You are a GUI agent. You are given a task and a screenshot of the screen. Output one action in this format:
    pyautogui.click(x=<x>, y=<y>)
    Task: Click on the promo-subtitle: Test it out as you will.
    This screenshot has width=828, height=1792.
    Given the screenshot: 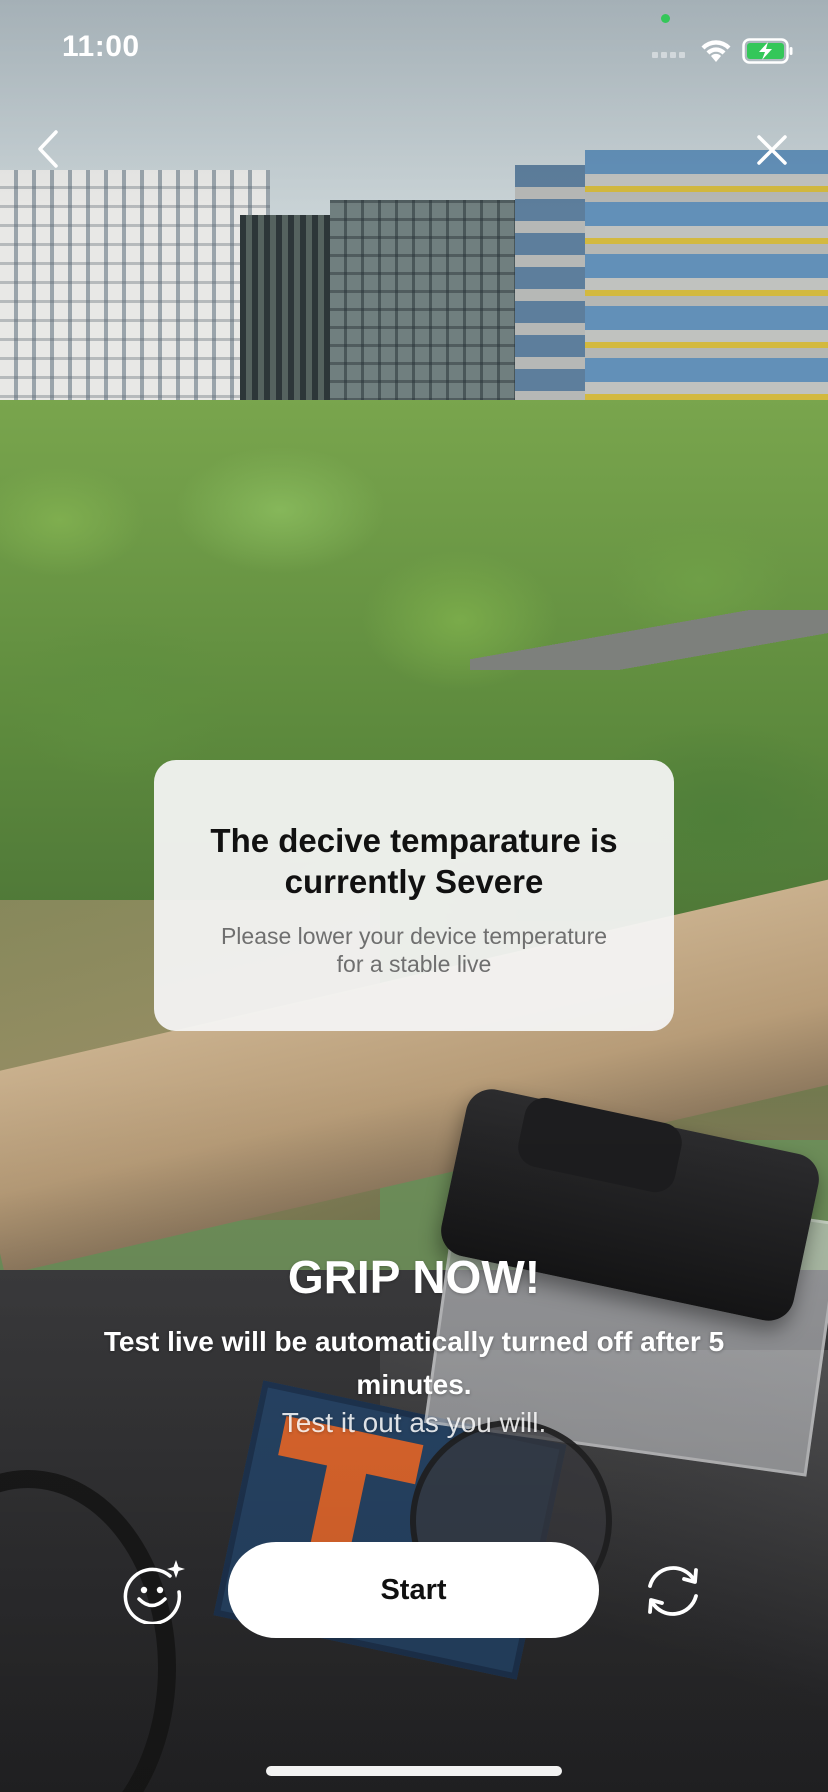 What is the action you would take?
    pyautogui.click(x=414, y=1422)
    